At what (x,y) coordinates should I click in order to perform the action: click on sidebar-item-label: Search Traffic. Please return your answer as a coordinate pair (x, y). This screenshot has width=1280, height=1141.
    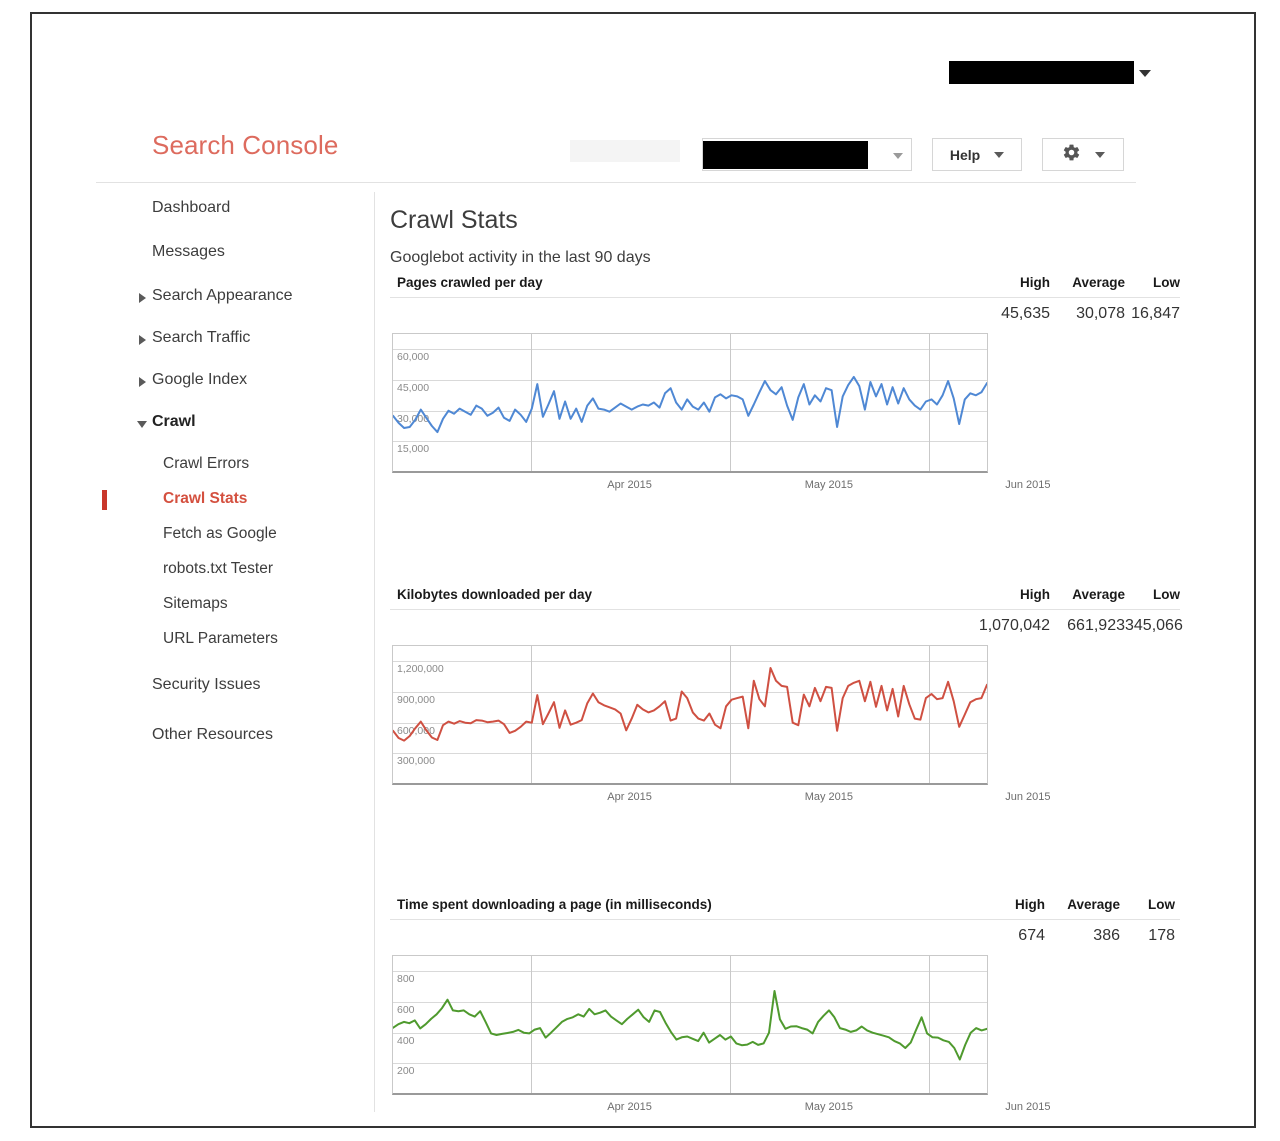
    Looking at the image, I should click on (201, 337).